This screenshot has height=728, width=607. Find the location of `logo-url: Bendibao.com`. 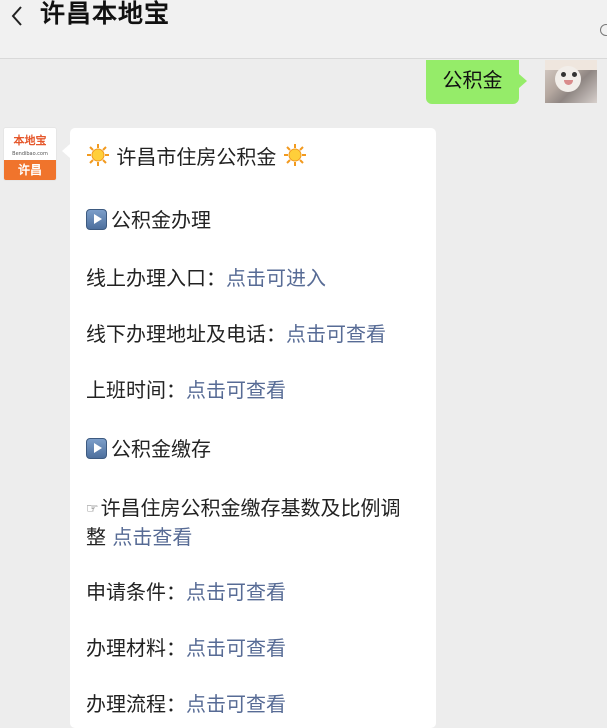

logo-url: Bendibao.com is located at coordinates (30, 154).